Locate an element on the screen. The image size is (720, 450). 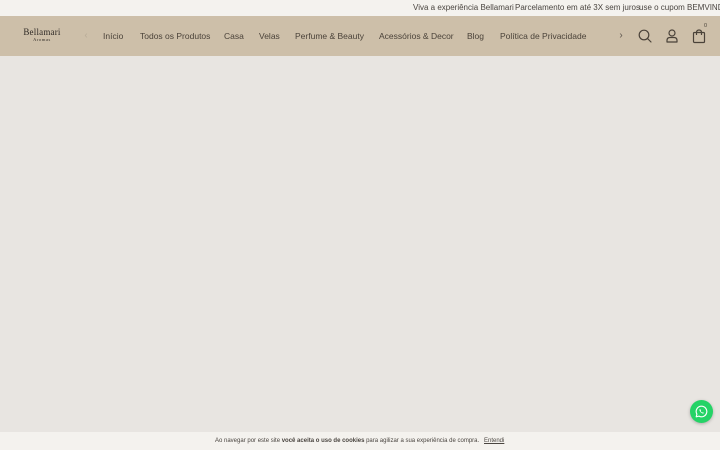
menu-item-politica-de-privacidade: Política de Privacidade is located at coordinates (543, 36).